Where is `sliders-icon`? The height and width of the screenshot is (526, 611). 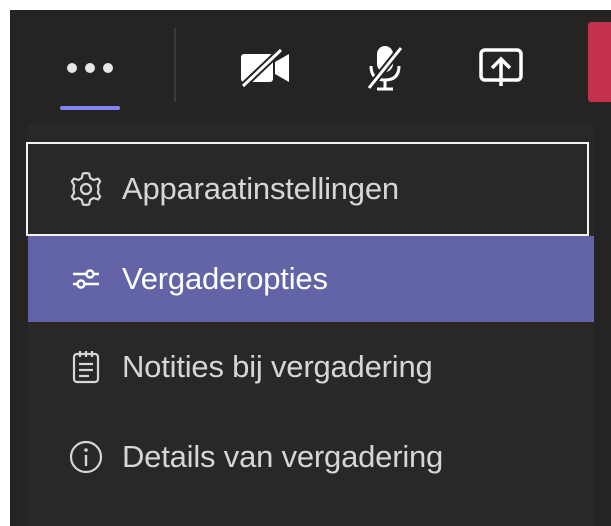 sliders-icon is located at coordinates (86, 279).